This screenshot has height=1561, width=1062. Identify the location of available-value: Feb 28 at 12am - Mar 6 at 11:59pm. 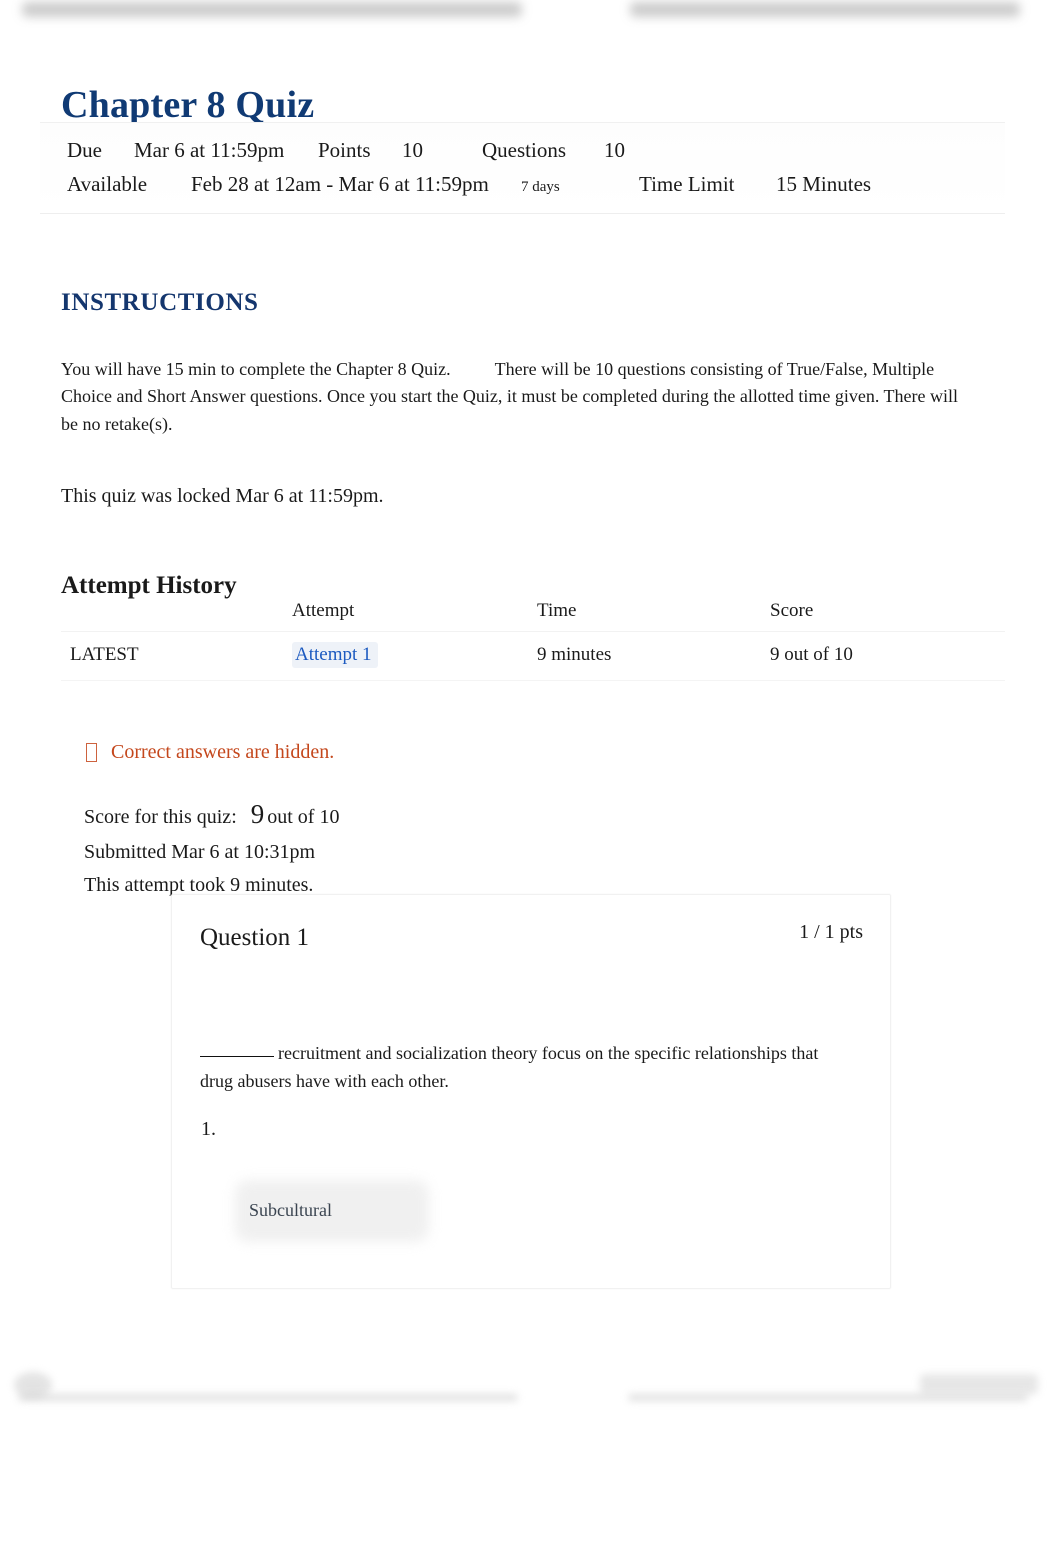
(340, 184).